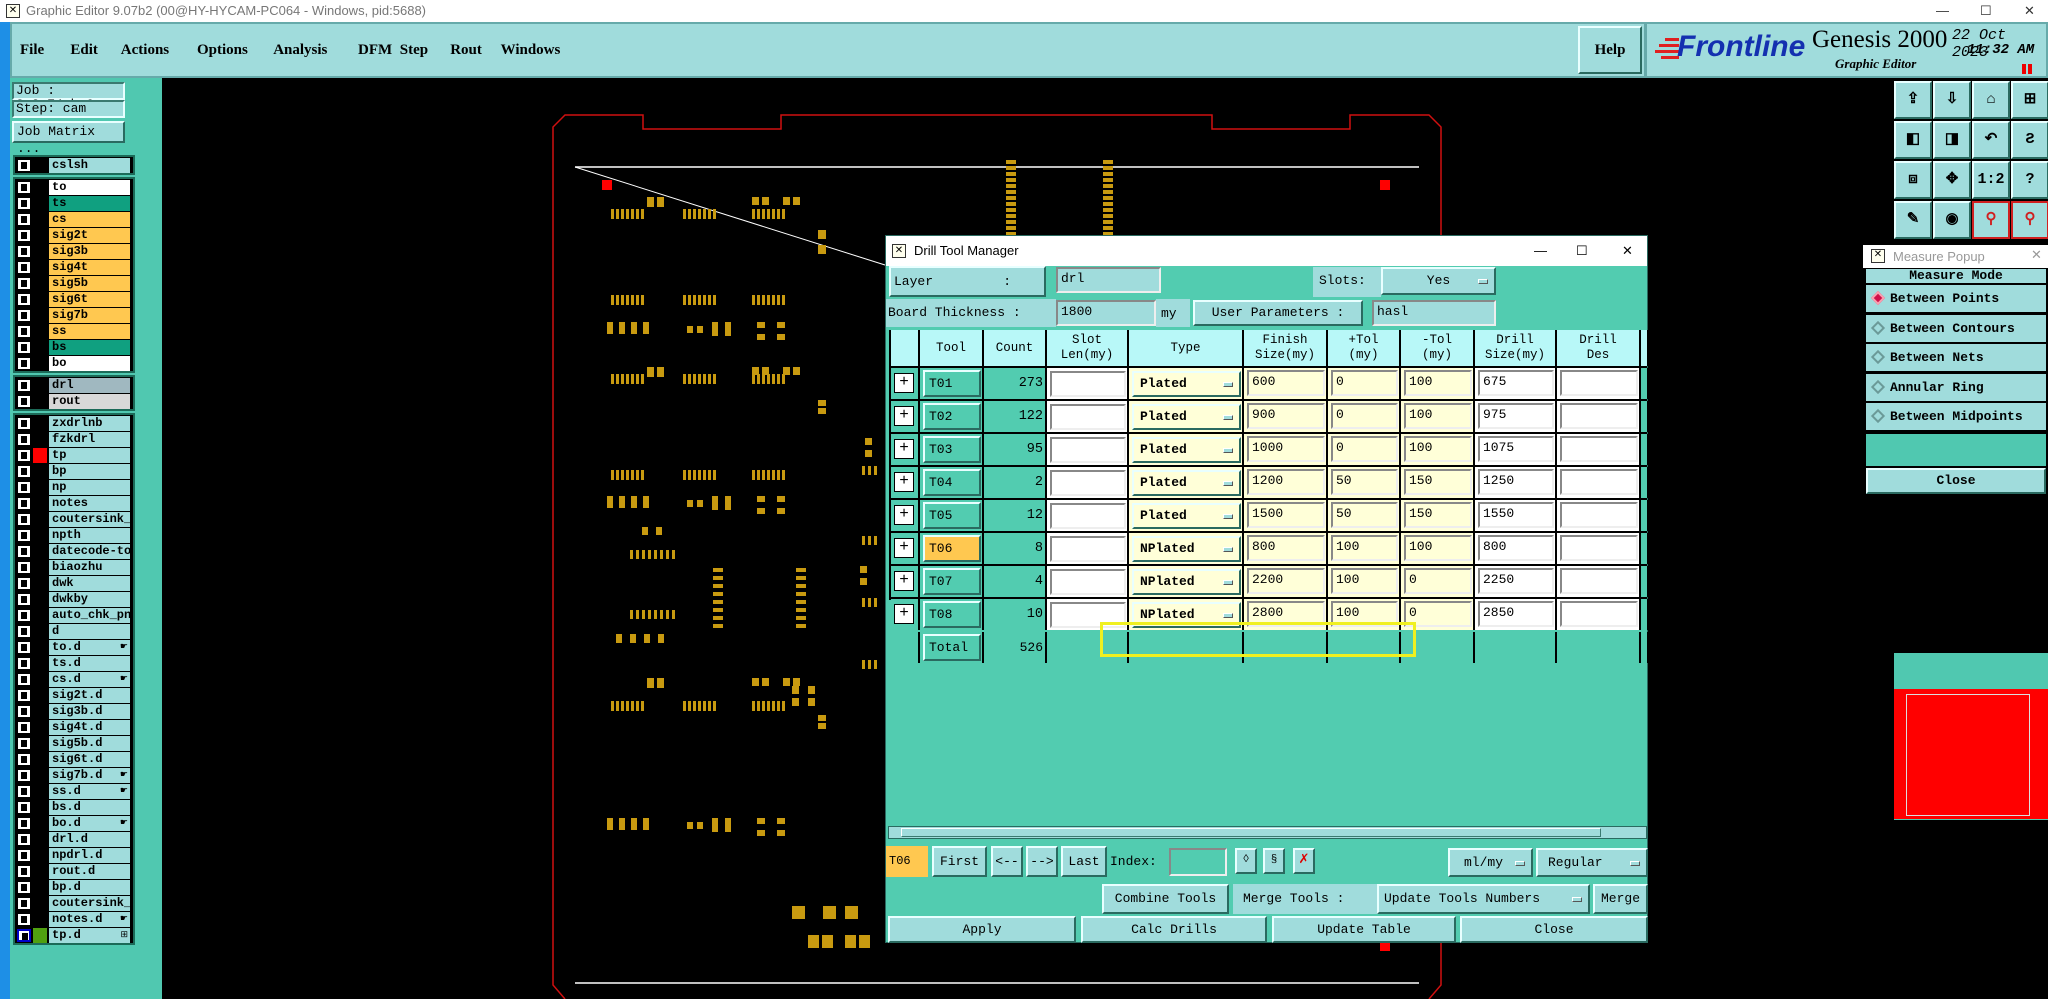  Describe the element at coordinates (1991, 140) in the screenshot. I see `undo-view-icon: ↶` at that location.